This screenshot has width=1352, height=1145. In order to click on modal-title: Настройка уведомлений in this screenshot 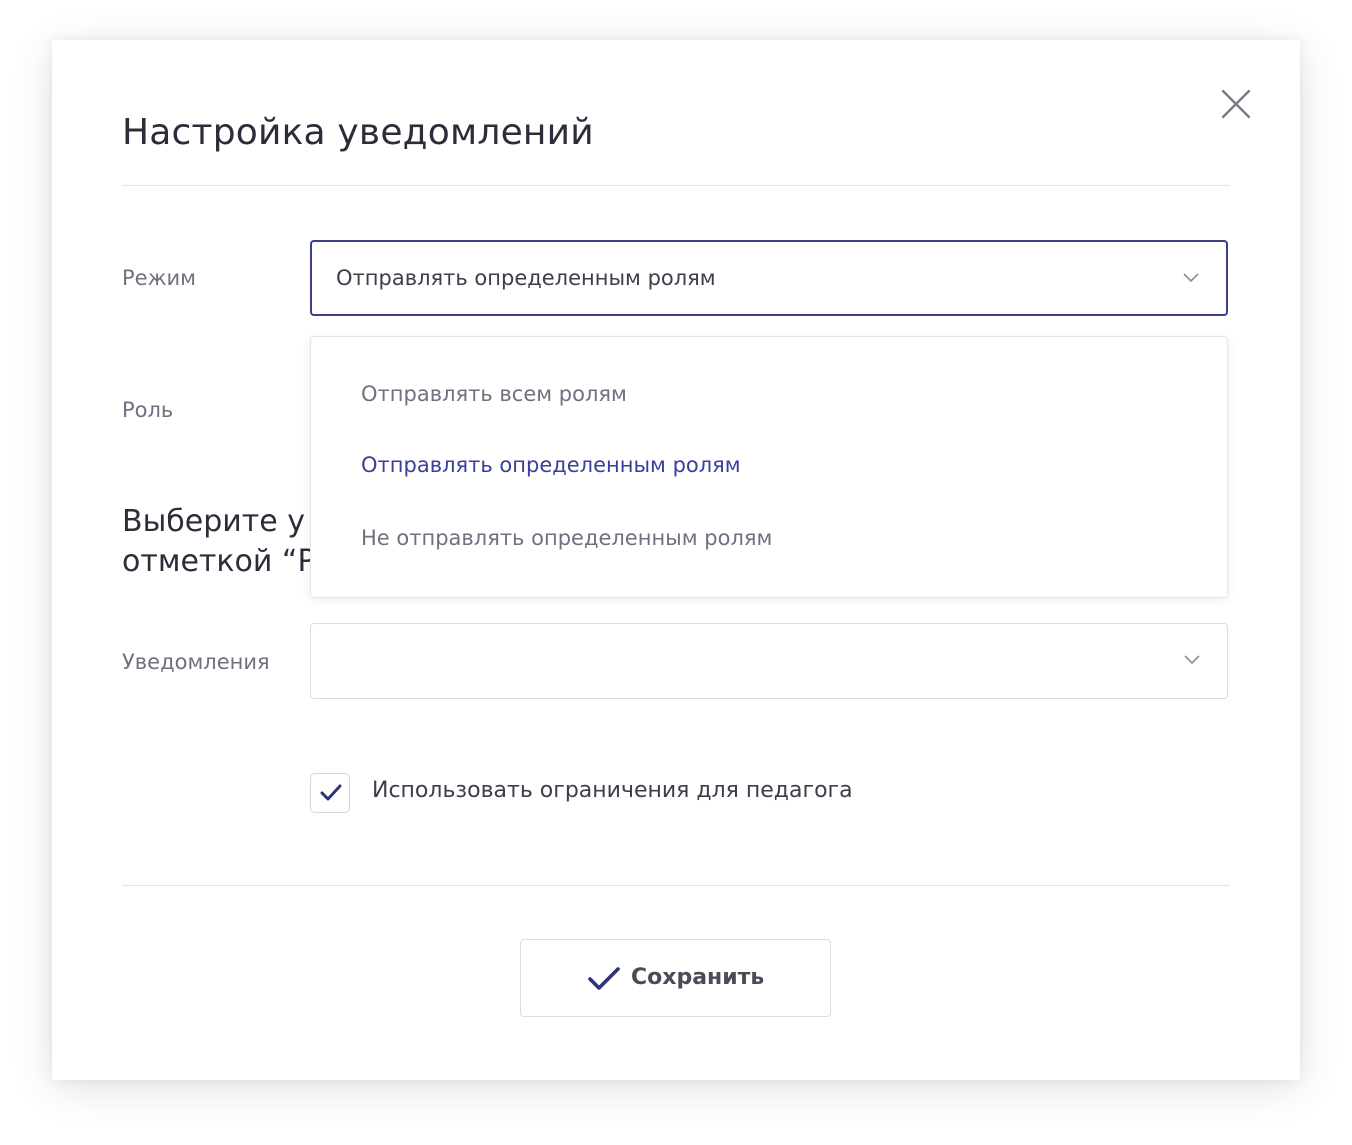, I will do `click(358, 132)`.